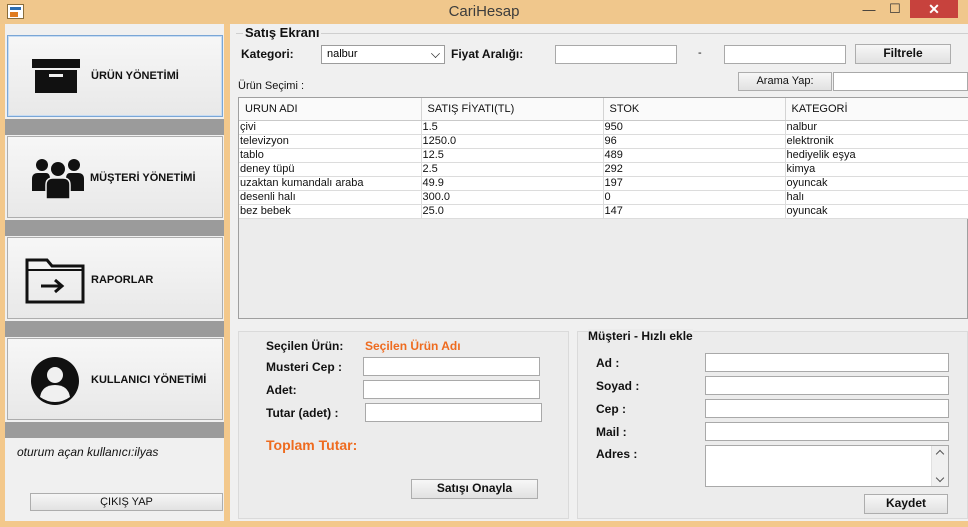  Describe the element at coordinates (939, 466) in the screenshot. I see `address-scrollbar` at that location.